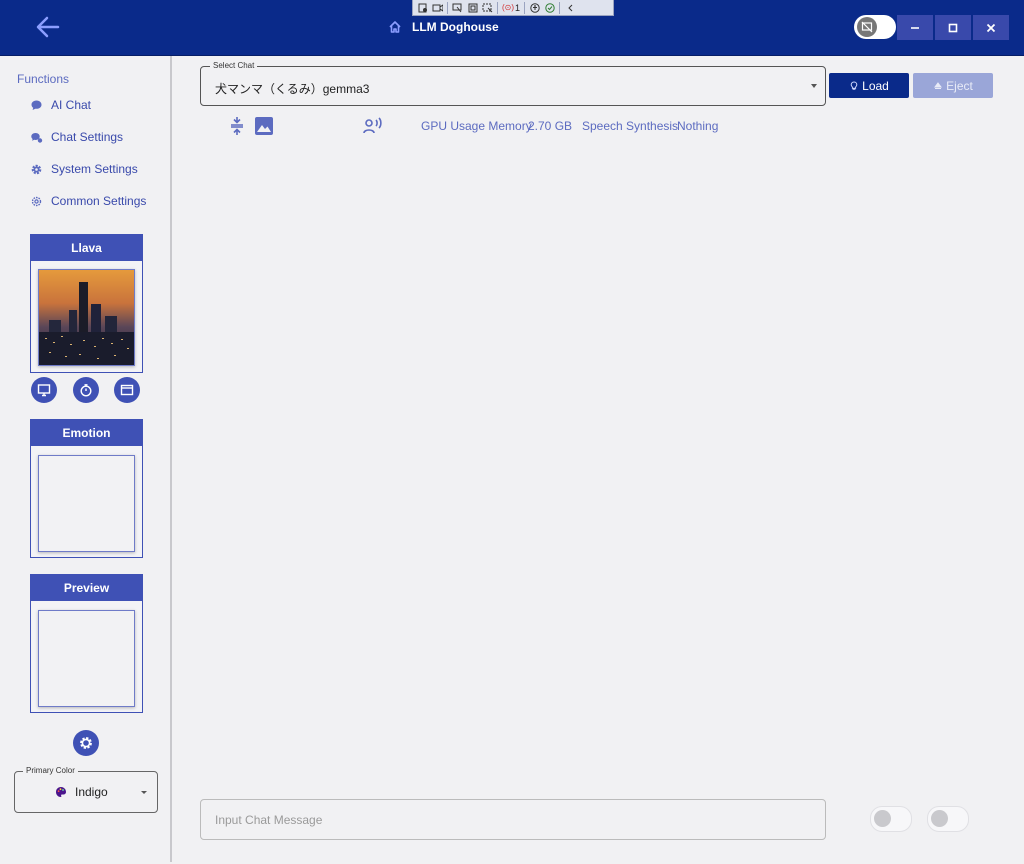 Image resolution: width=1024 pixels, height=864 pixels. What do you see at coordinates (513, 83) in the screenshot?
I see `select-chat-dropdown: Select Chat 犬マンマ（くるみ）gemma3` at bounding box center [513, 83].